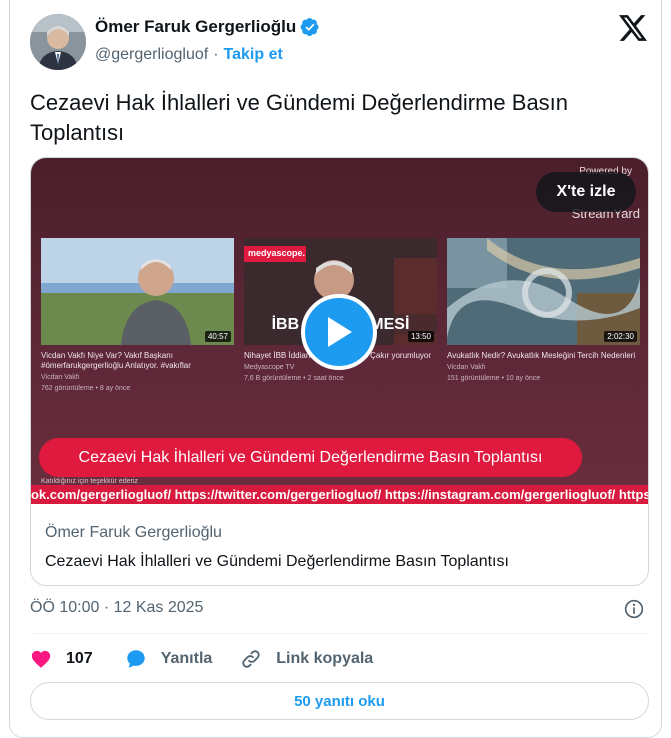  Describe the element at coordinates (137, 291) in the screenshot. I see `thumbnail-image: 40:57` at that location.